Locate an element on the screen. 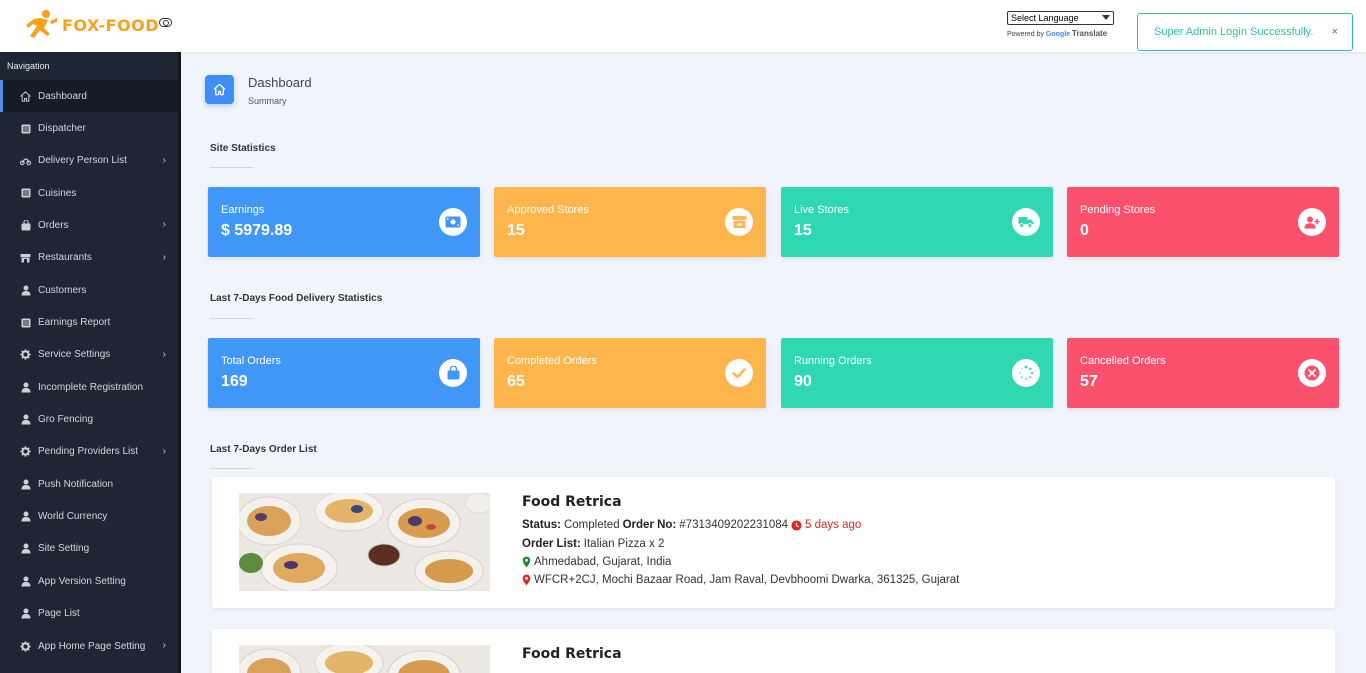 The height and width of the screenshot is (673, 1366). sidebar-item-world-currency: World Currency is located at coordinates (89, 516).